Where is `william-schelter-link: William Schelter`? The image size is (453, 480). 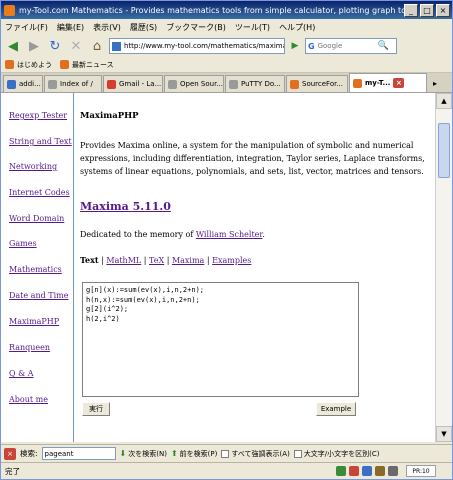 william-schelter-link: William Schelter is located at coordinates (229, 234).